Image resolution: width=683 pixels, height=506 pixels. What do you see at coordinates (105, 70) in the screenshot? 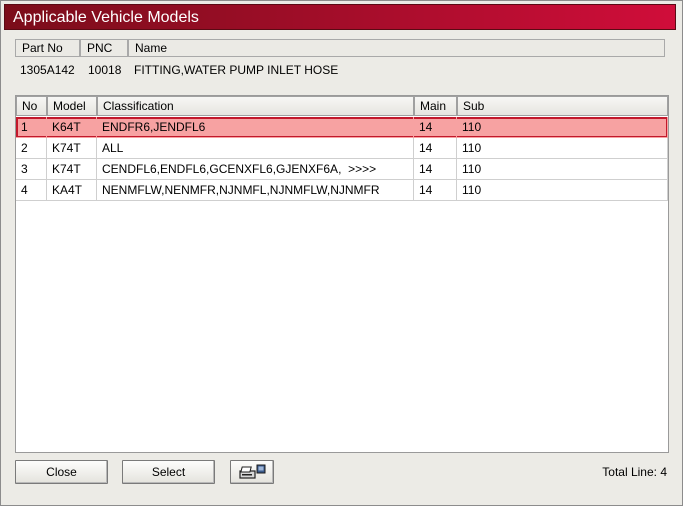
I see `pnc-value: 10018` at bounding box center [105, 70].